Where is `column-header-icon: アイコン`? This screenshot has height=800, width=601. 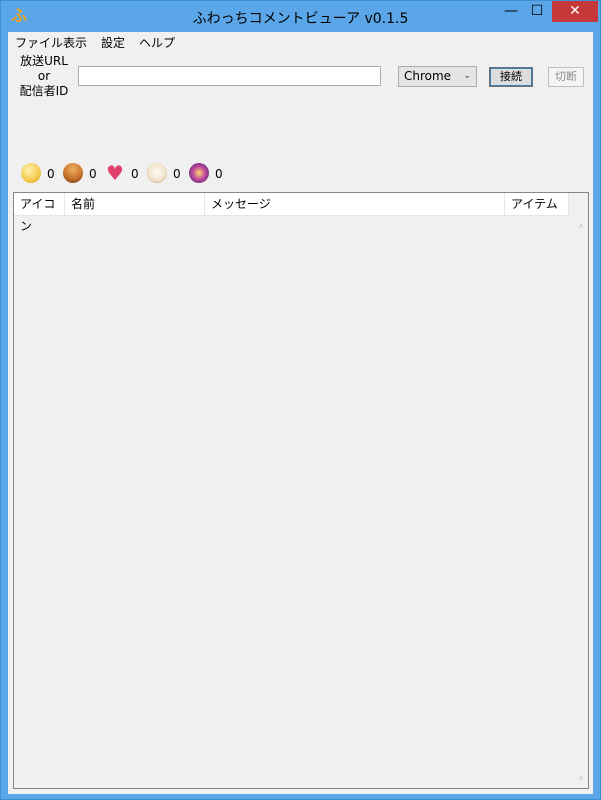
column-header-icon: アイコン is located at coordinates (39, 213).